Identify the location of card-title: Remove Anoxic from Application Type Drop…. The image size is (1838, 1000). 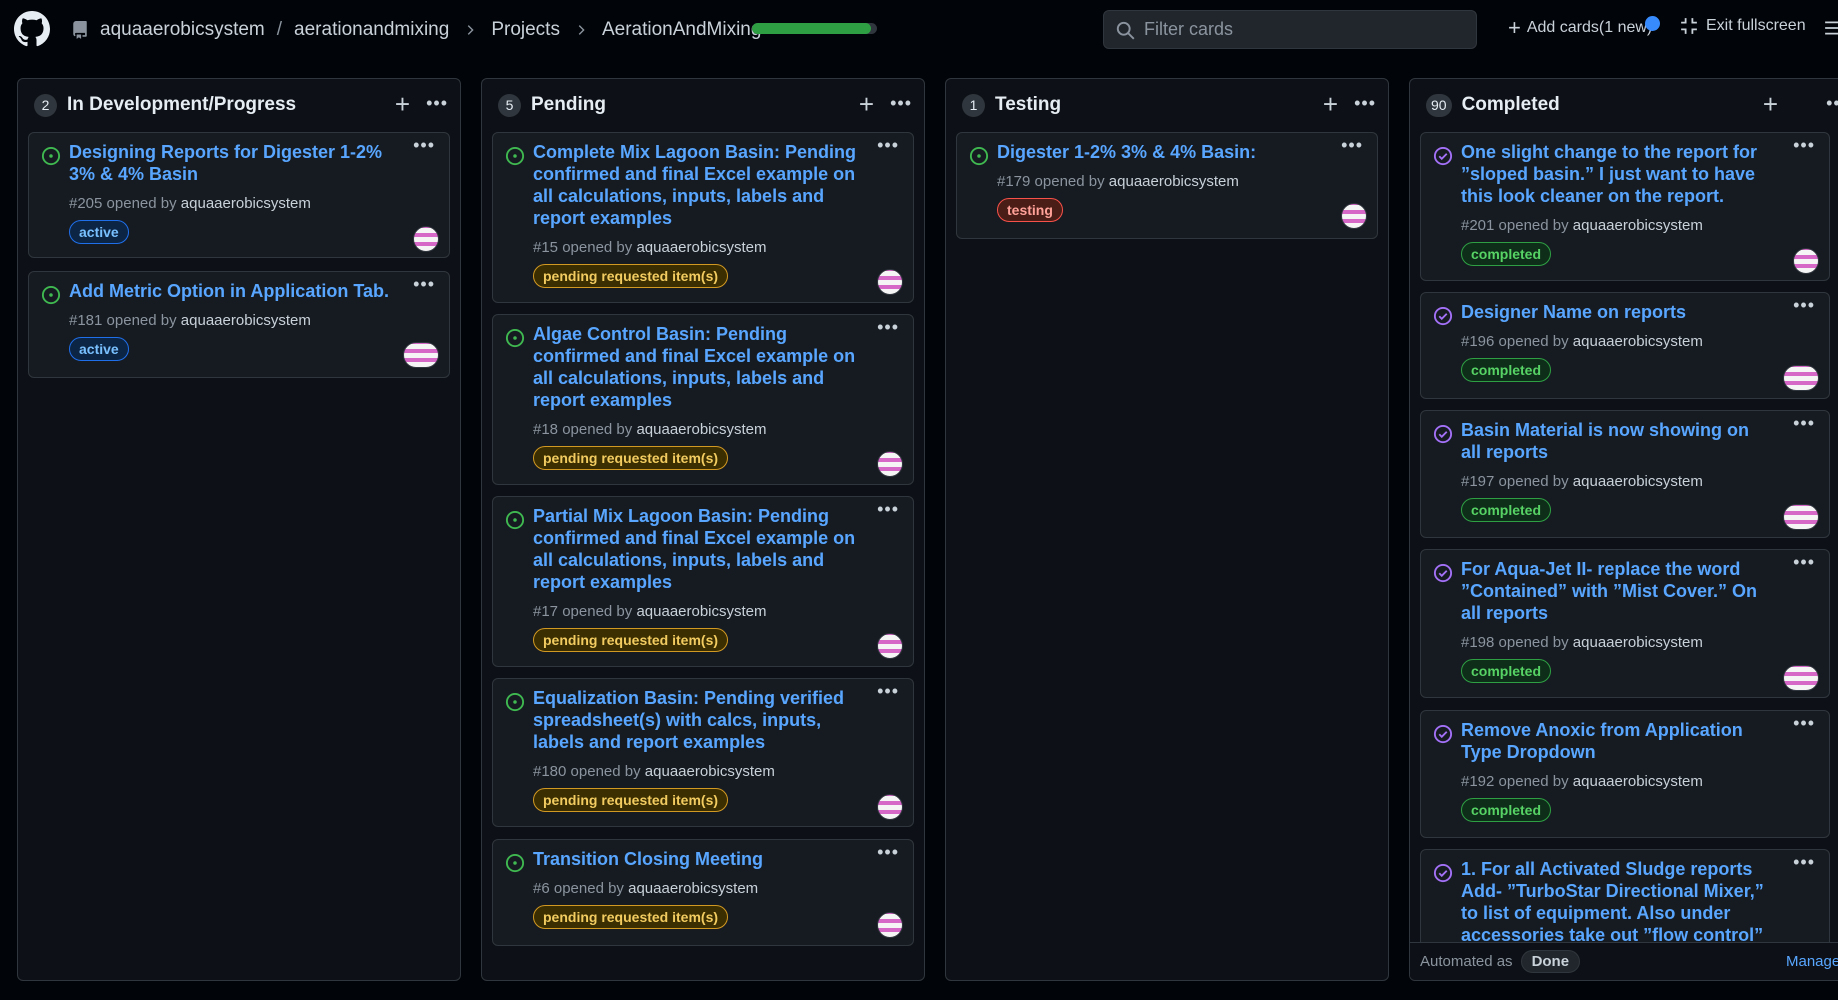
(1616, 741).